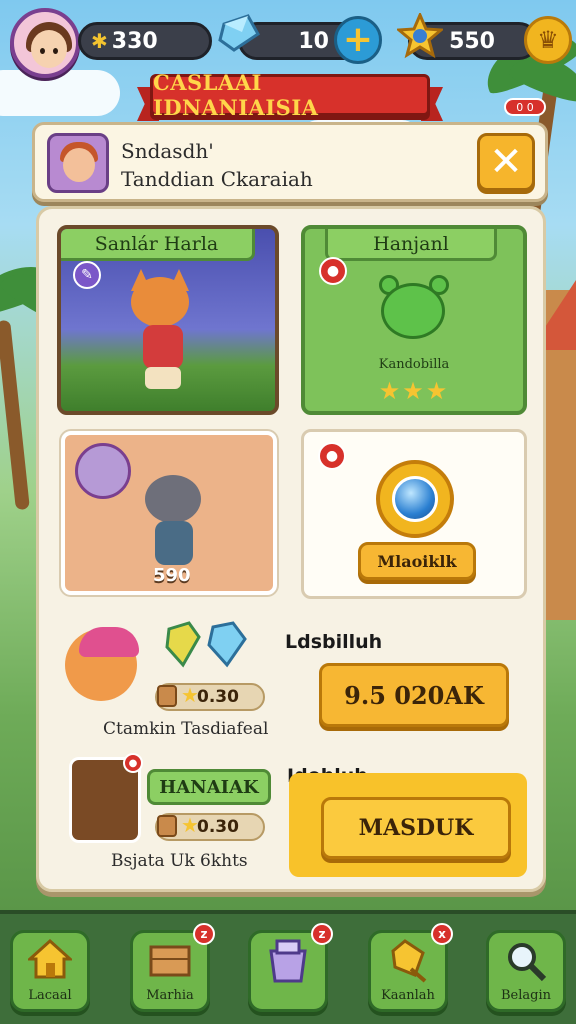  Describe the element at coordinates (334, 642) in the screenshot. I see `row1-side-label: Ldsbilluh` at that location.